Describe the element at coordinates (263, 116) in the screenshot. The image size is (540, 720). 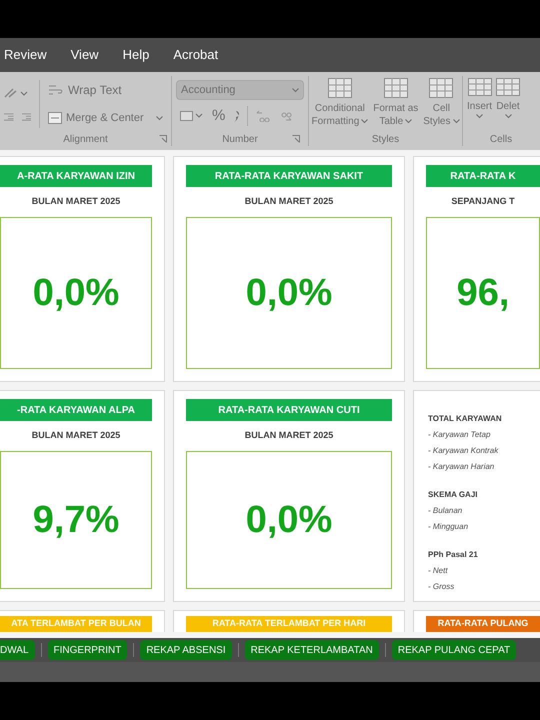
I see `increase-decimal-icon` at that location.